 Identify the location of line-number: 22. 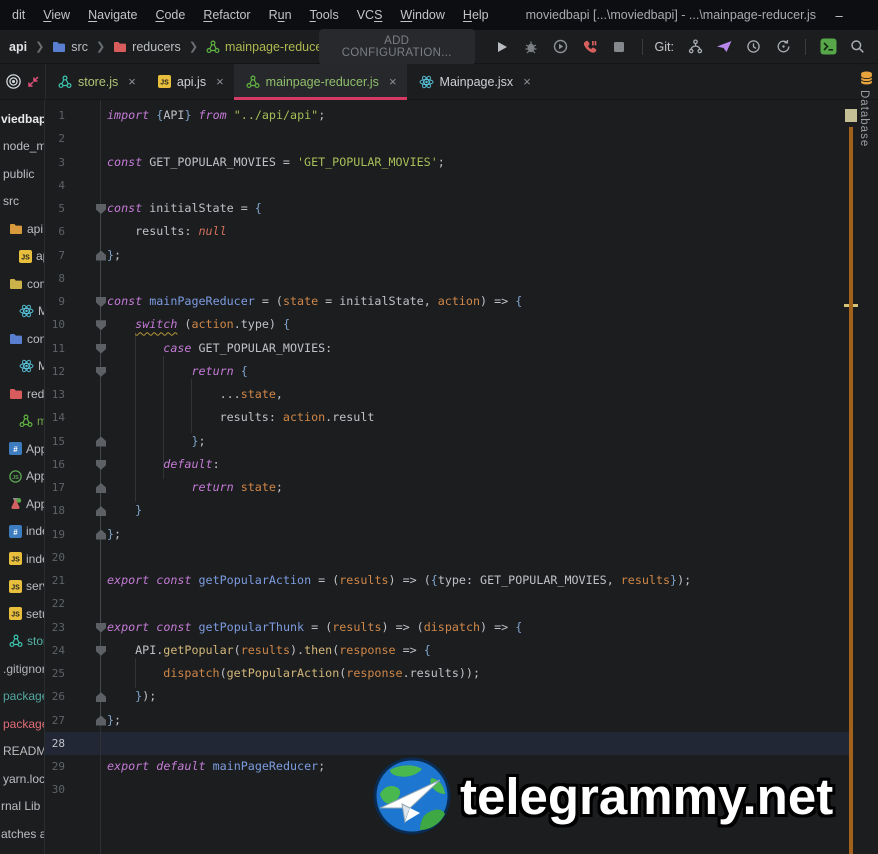
(58, 604).